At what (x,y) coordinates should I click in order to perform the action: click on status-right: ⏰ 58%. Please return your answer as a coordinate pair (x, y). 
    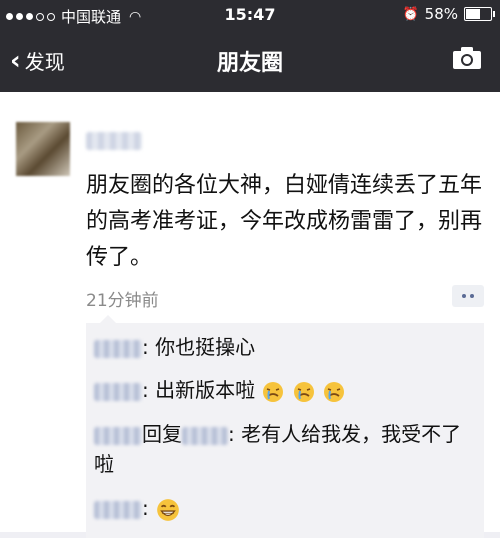
    Looking at the image, I should click on (448, 14).